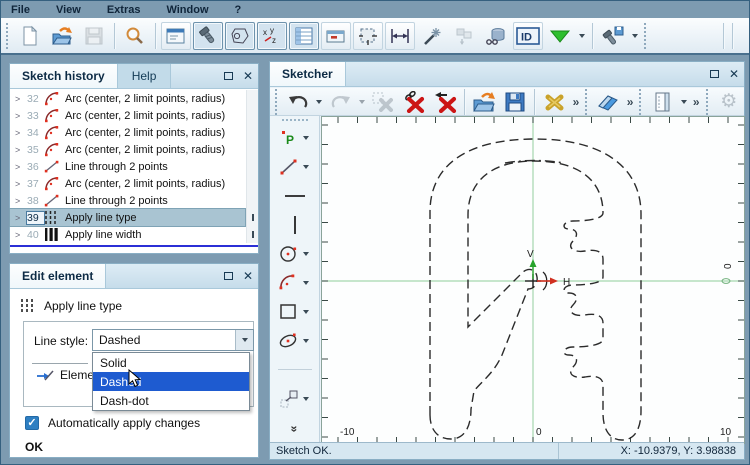 Image resolution: width=750 pixels, height=465 pixels. Describe the element at coordinates (208, 35) in the screenshot. I see `sketcher-mode-button` at that location.